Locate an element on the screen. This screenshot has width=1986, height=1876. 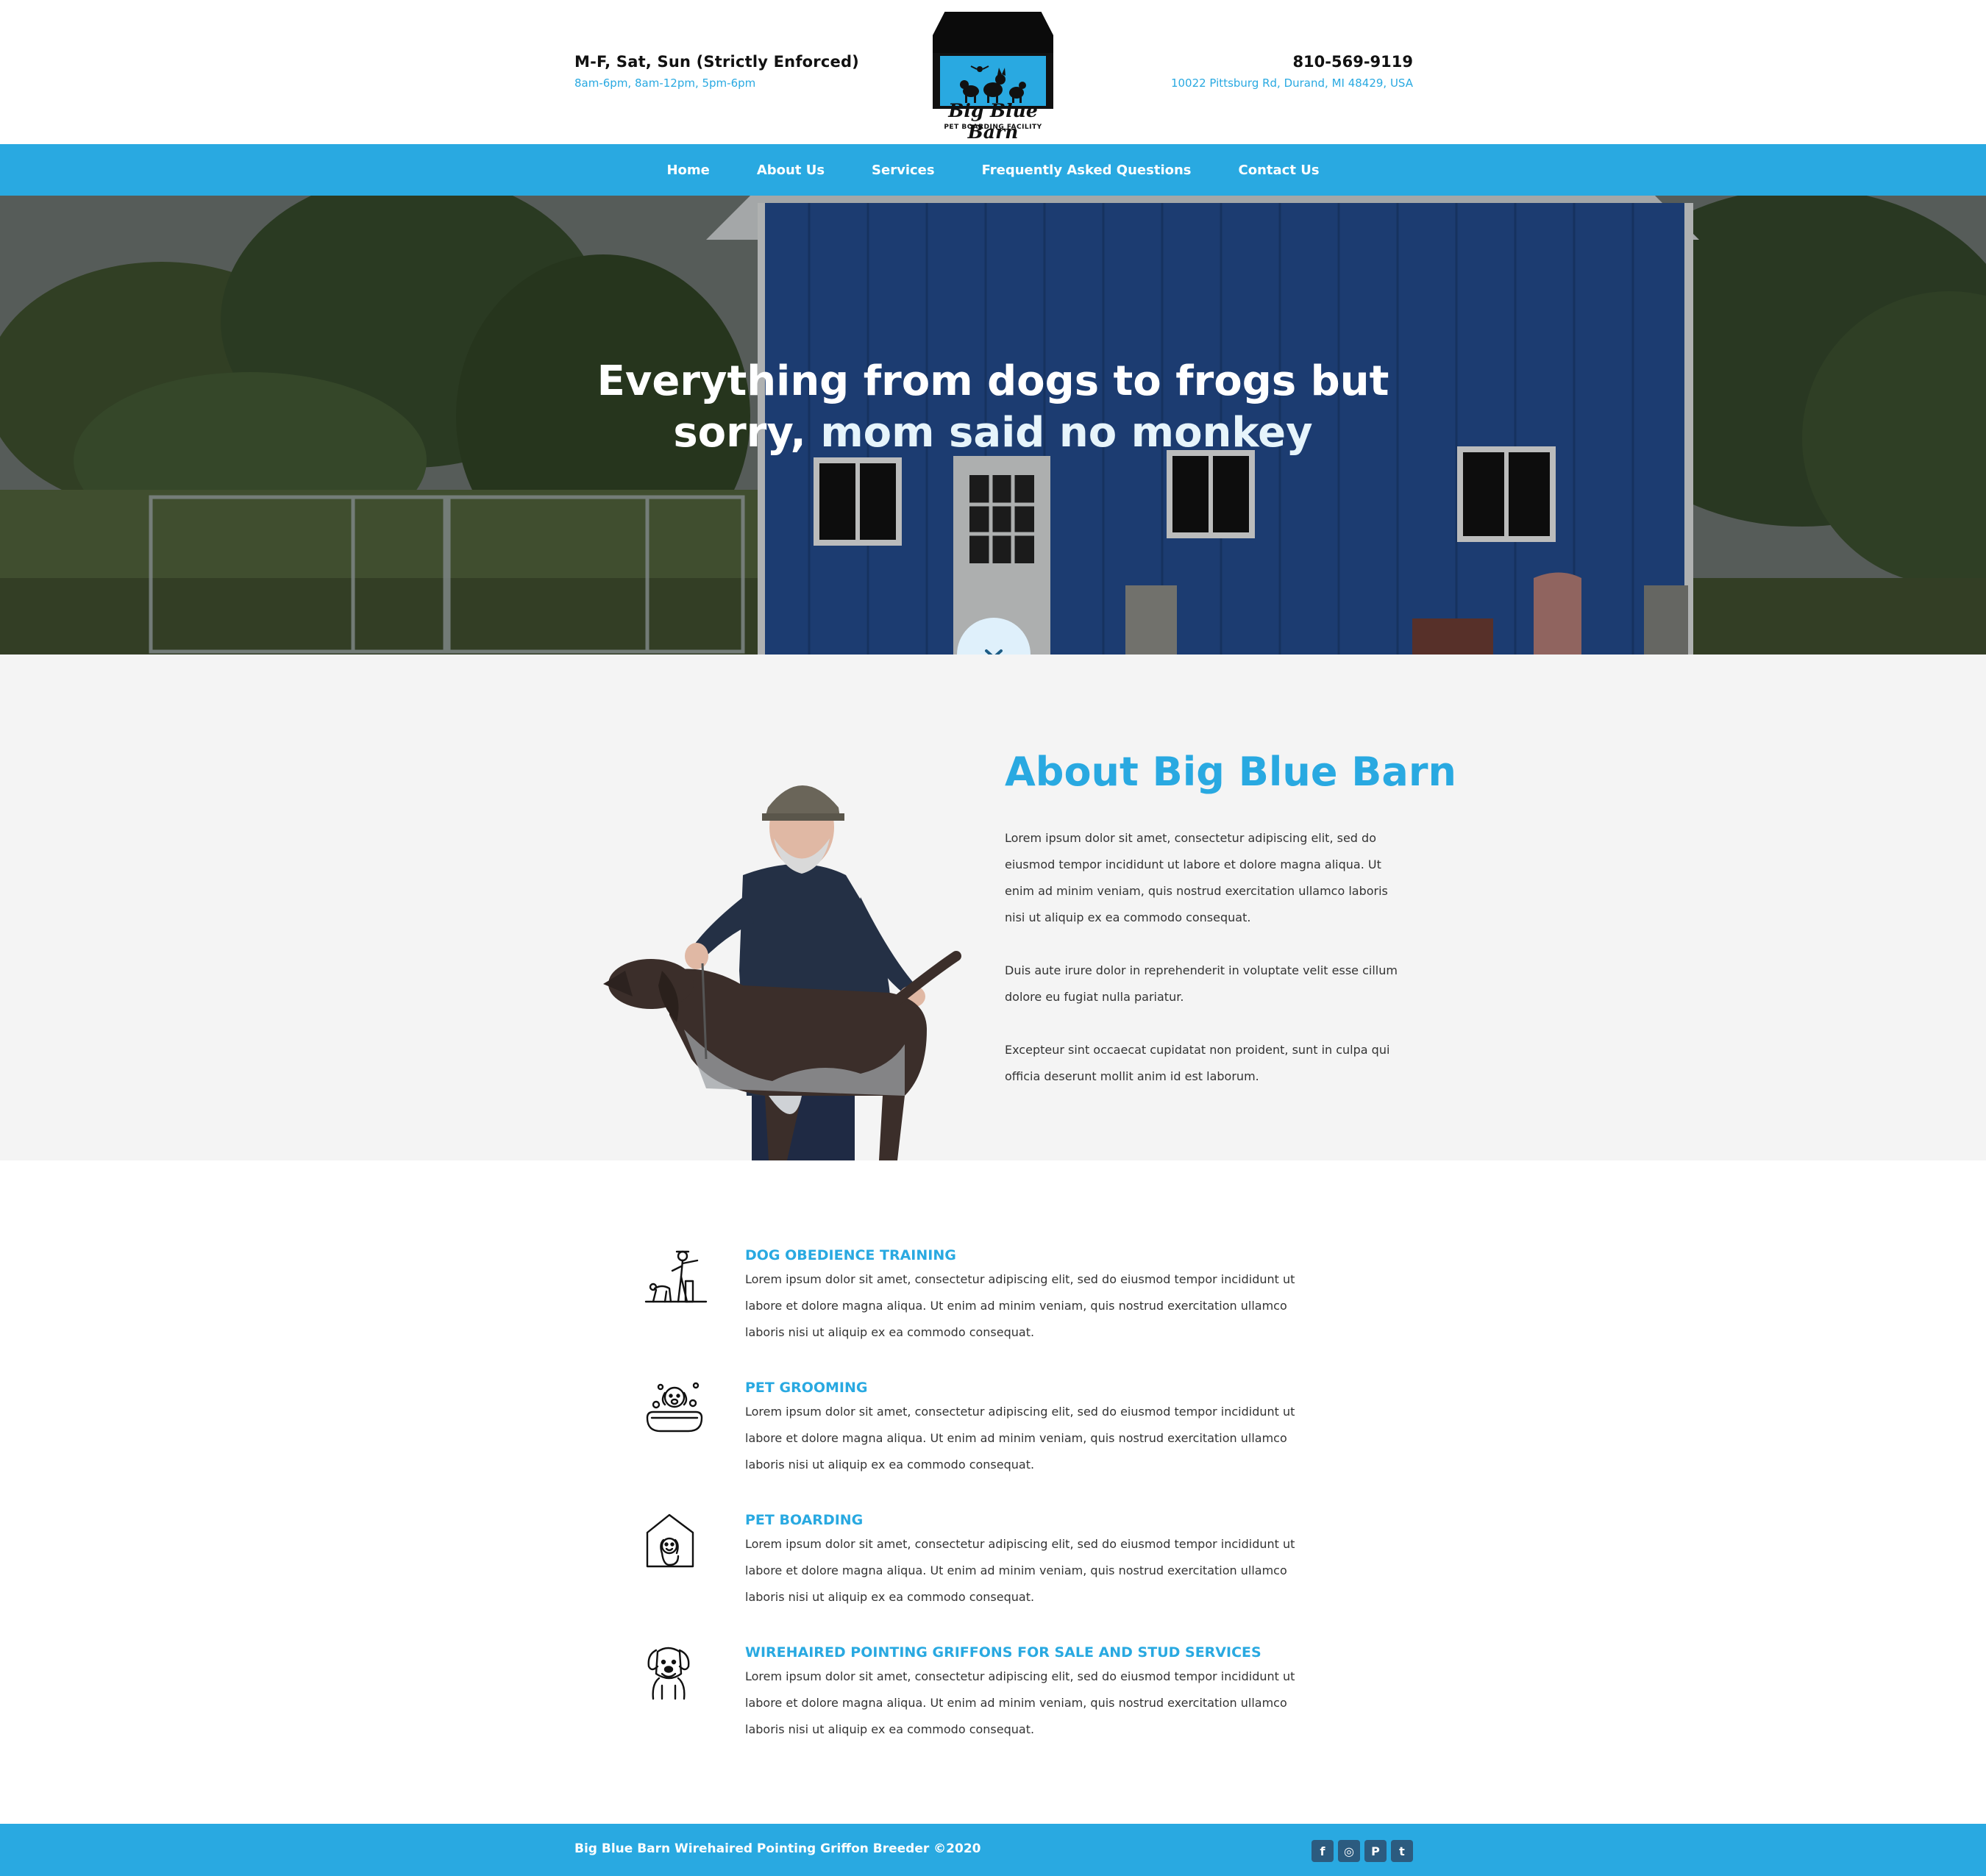
hero-line-1: Everything from dogs to frogs but is located at coordinates (993, 381).